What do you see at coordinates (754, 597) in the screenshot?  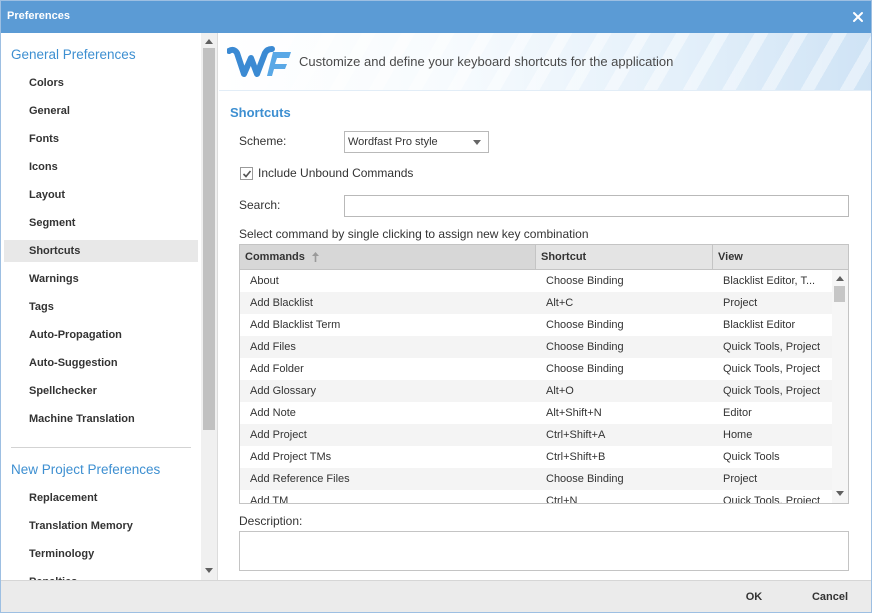 I see `ok-button: OK` at bounding box center [754, 597].